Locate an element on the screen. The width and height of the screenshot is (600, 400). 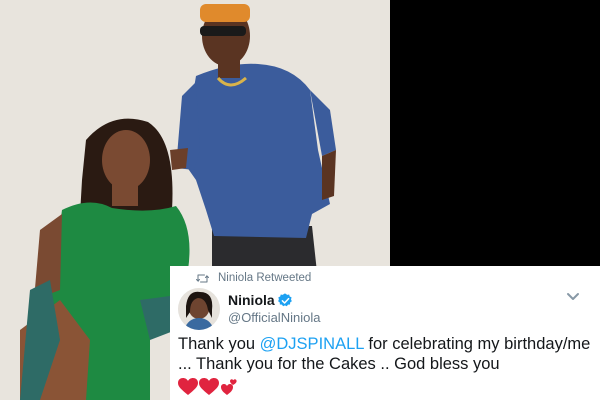
verified-badge-icon is located at coordinates (284, 299).